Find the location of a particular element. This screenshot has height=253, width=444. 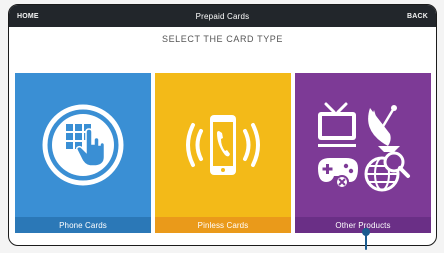

globe-search-icon is located at coordinates (387, 171).